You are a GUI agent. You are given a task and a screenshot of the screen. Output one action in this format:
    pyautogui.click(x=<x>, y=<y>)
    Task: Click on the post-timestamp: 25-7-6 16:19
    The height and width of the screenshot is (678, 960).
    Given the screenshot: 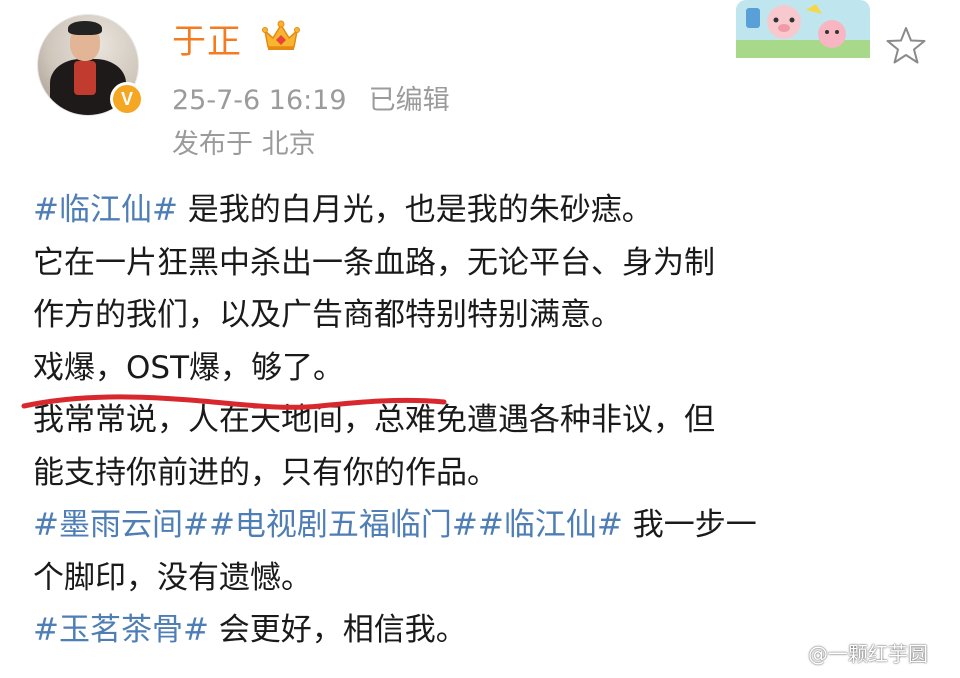 What is the action you would take?
    pyautogui.click(x=259, y=100)
    